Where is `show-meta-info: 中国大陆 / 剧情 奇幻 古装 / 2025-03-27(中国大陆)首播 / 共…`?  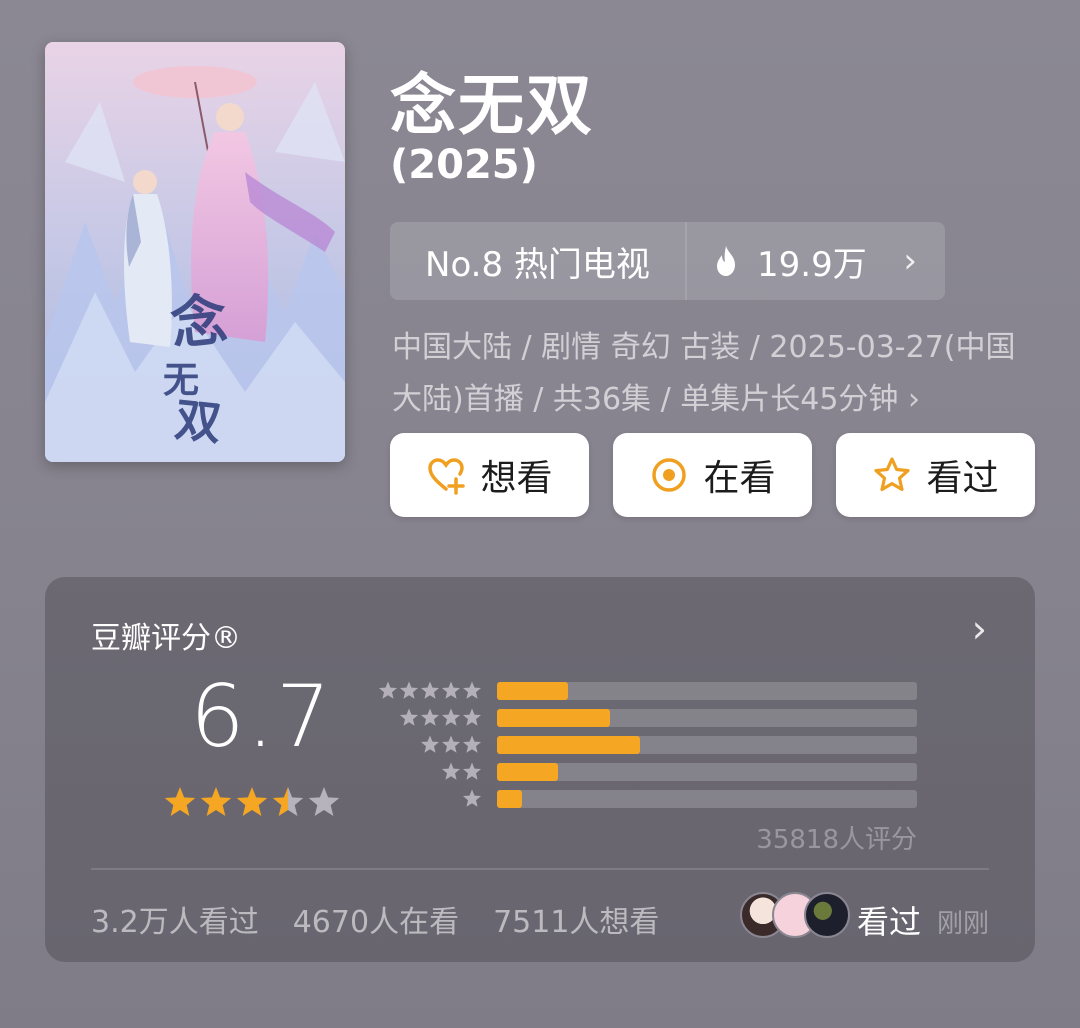
show-meta-info: 中国大陆 / 剧情 奇幻 古装 / 2025-03-27(中国大陆)首播 / 共… is located at coordinates (712, 374).